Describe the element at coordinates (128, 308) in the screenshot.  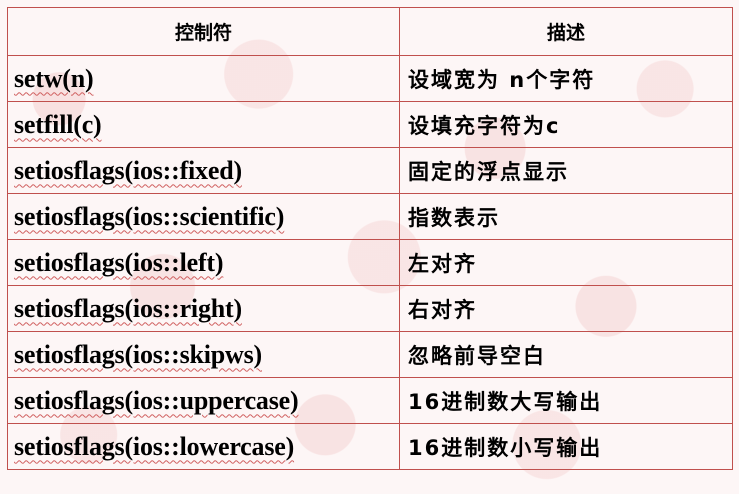
I see `control-text: setiosflags(ios::right)` at that location.